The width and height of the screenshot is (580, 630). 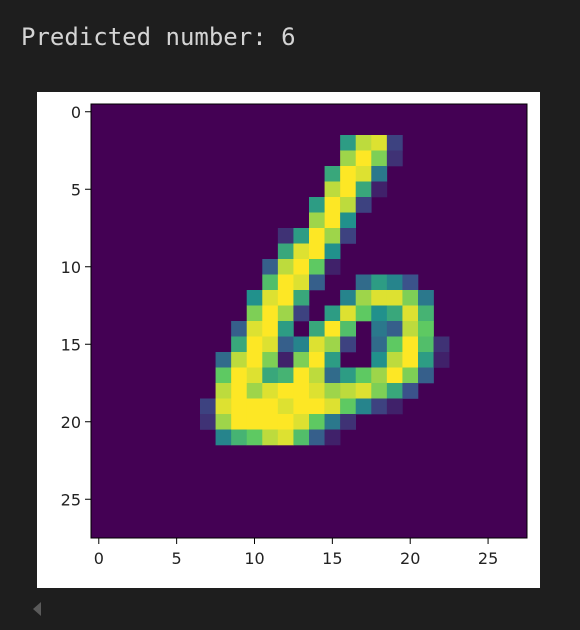 What do you see at coordinates (76, 112) in the screenshot?
I see `y-tick-label: 0` at bounding box center [76, 112].